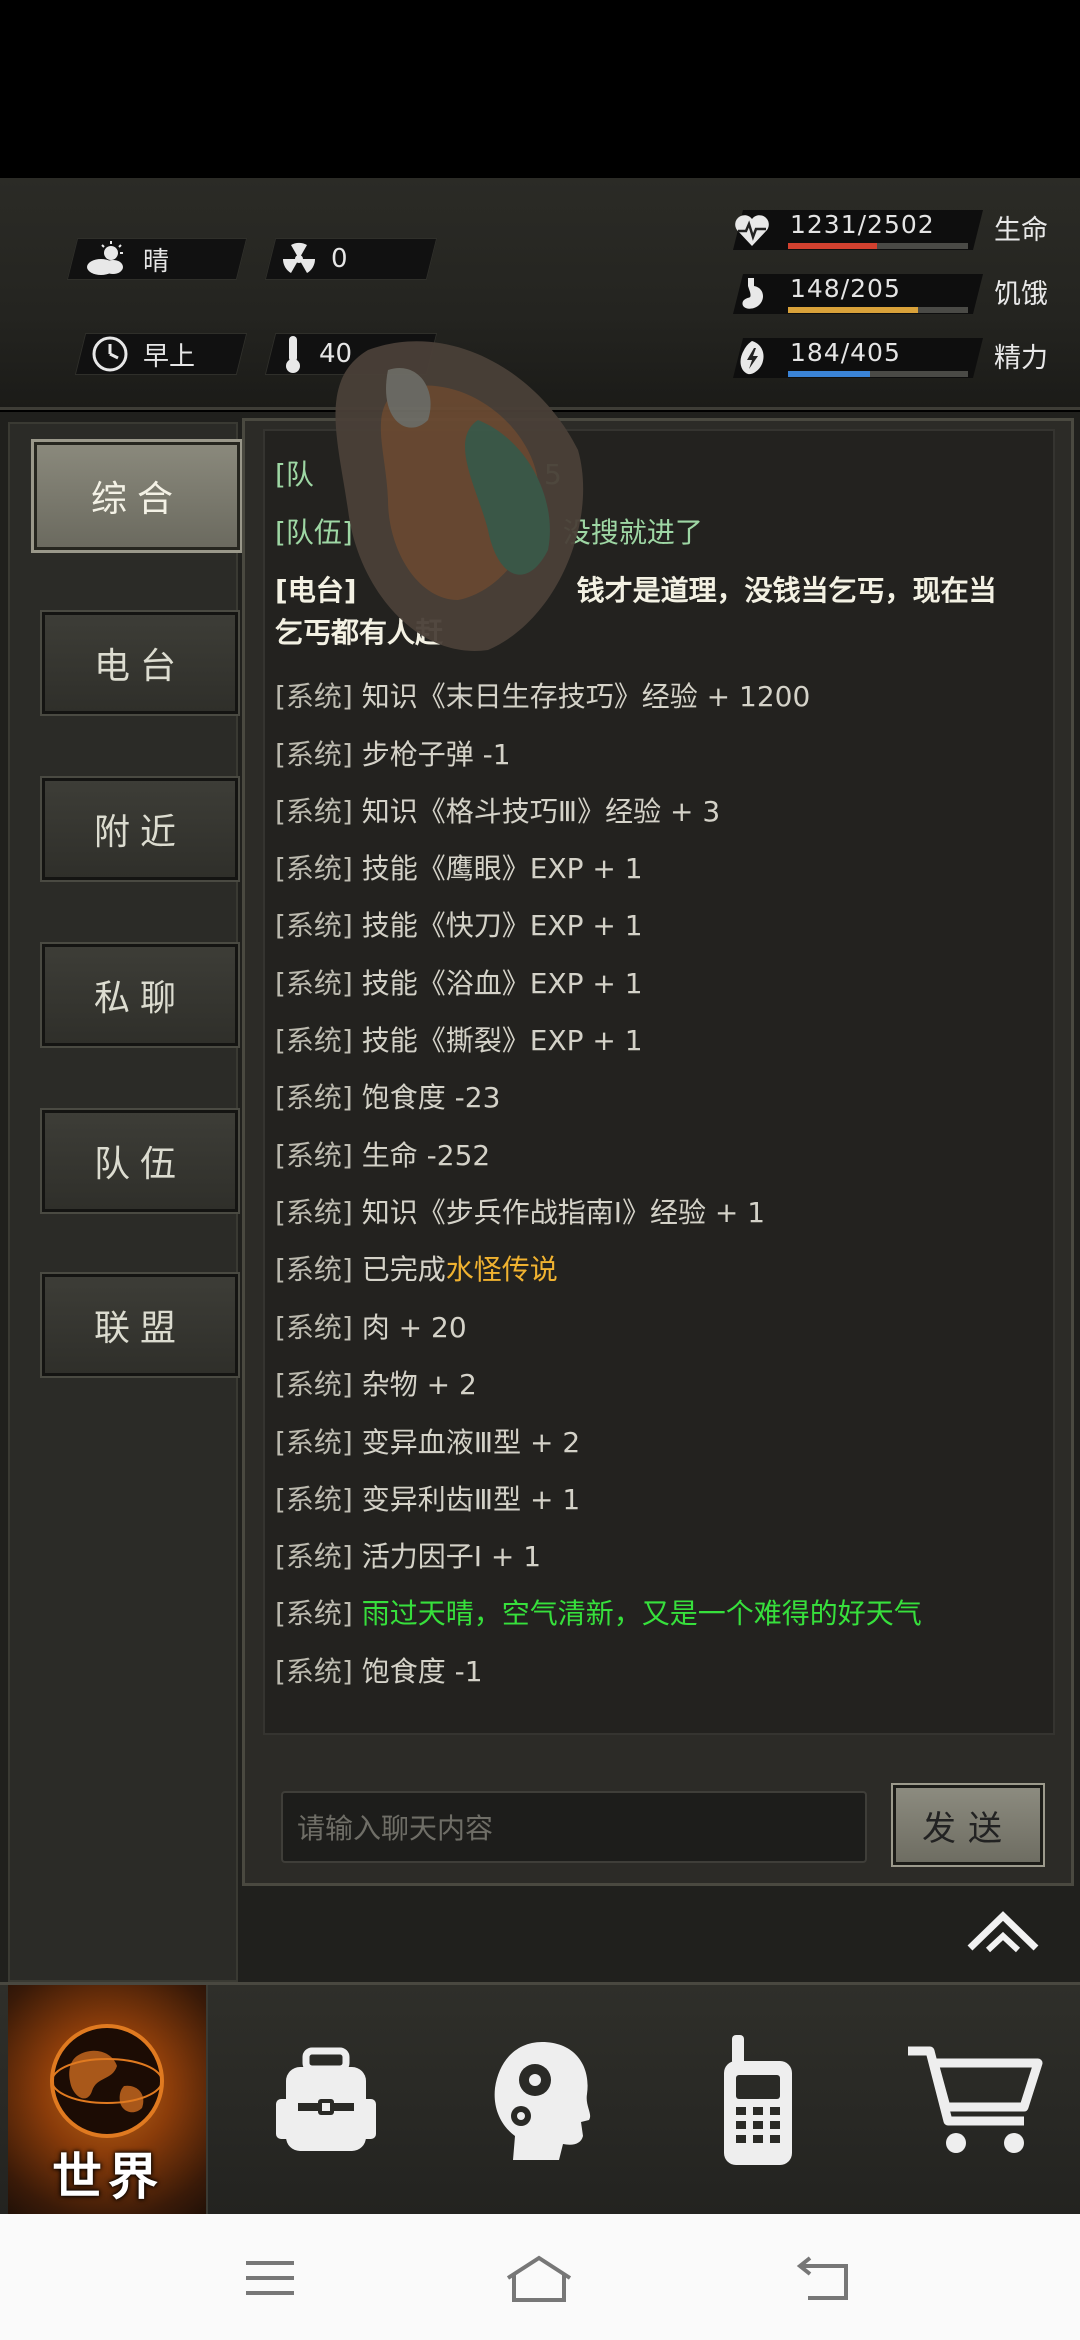 Image resolution: width=1080 pixels, height=2340 pixels. Describe the element at coordinates (339, 259) in the screenshot. I see `radiation-value: 0` at that location.